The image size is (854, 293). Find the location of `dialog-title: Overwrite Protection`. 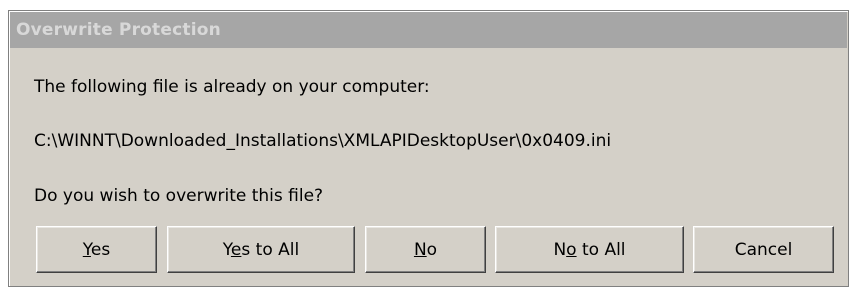

dialog-title: Overwrite Protection is located at coordinates (118, 30).